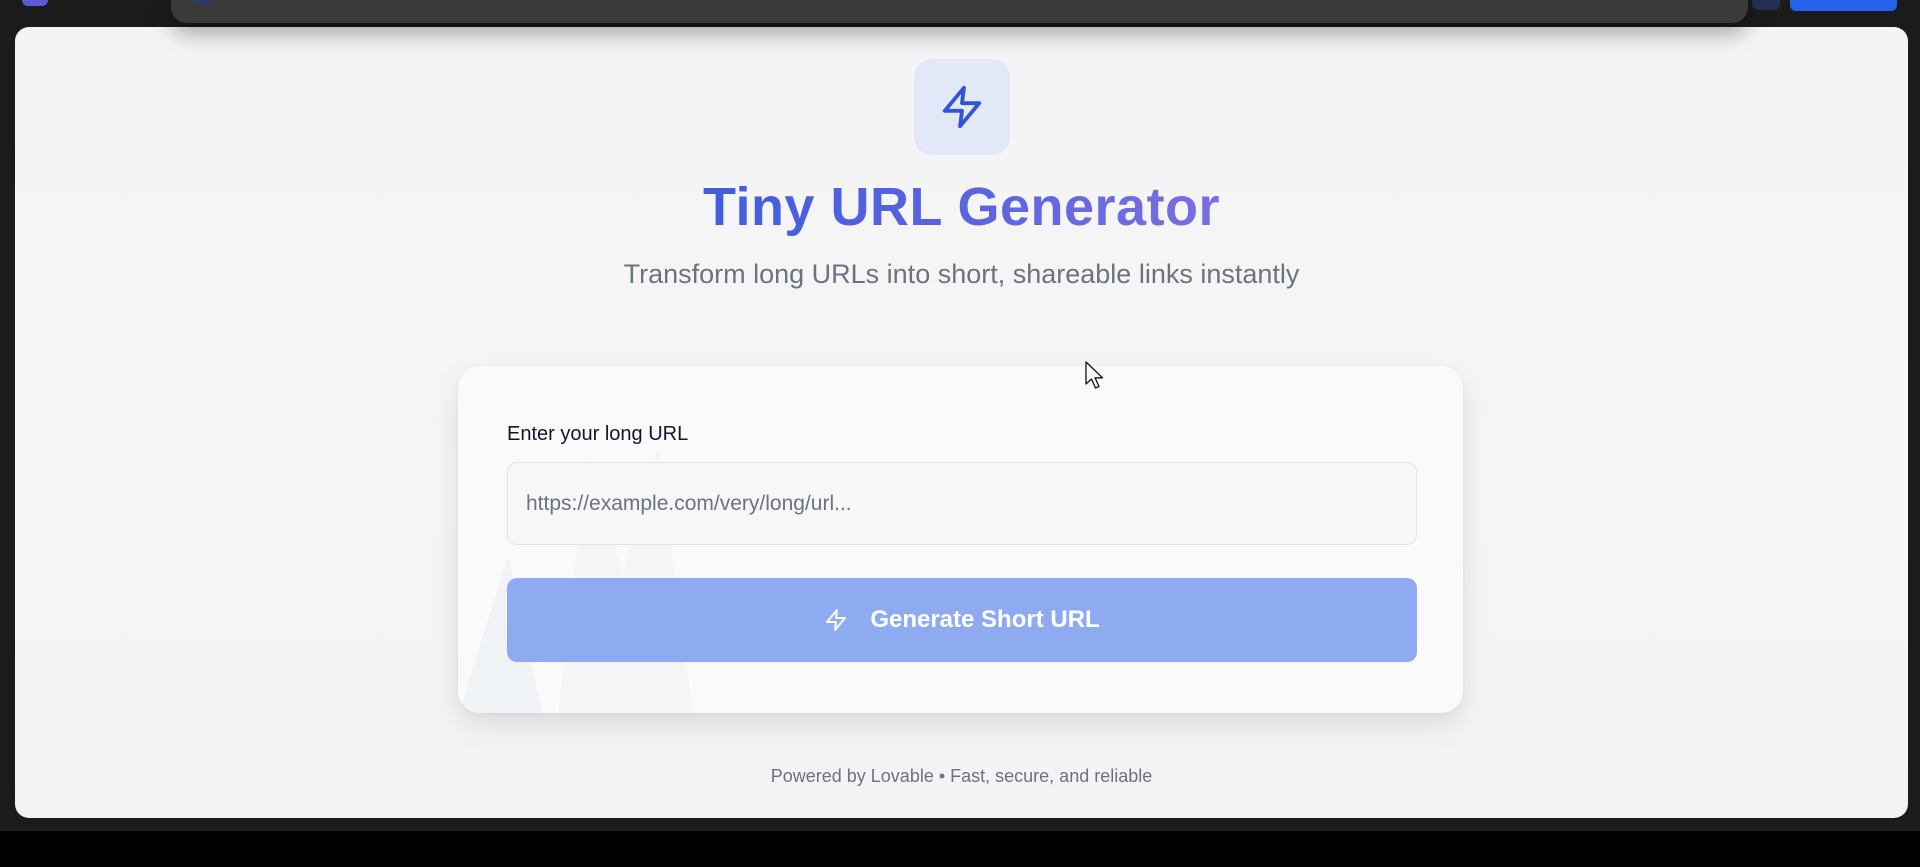 This screenshot has width=1920, height=867. Describe the element at coordinates (959, 11) in the screenshot. I see `browser-top-toolbar` at that location.